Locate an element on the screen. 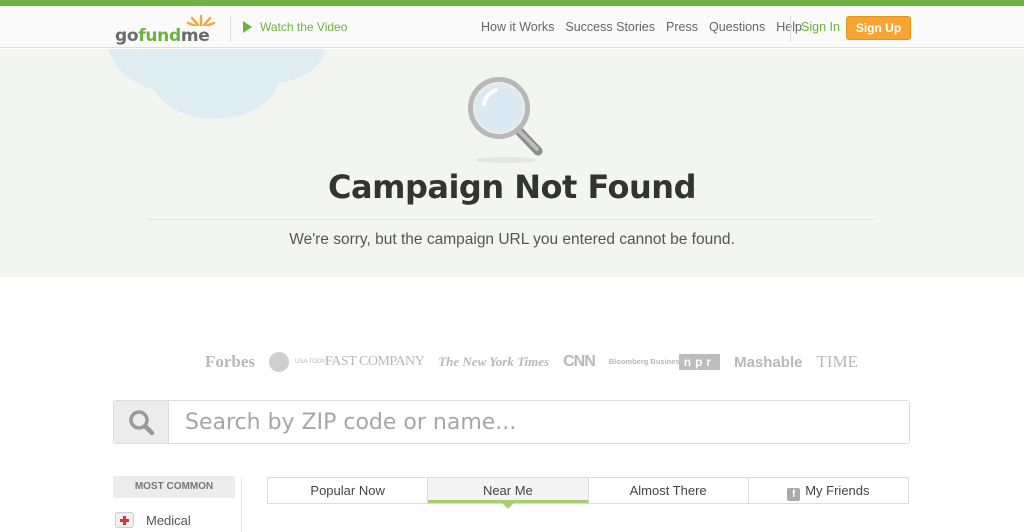 The image size is (1024, 532). search-button is located at coordinates (141, 422).